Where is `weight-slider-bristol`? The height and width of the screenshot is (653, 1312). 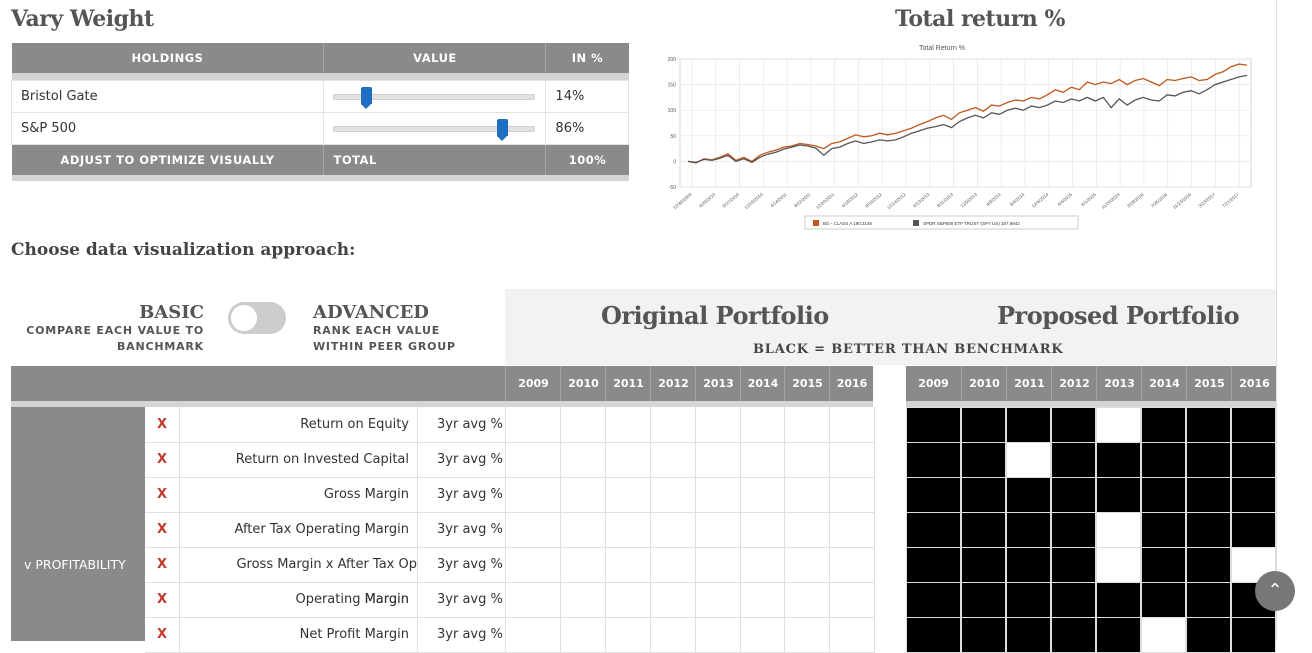 weight-slider-bristol is located at coordinates (434, 97).